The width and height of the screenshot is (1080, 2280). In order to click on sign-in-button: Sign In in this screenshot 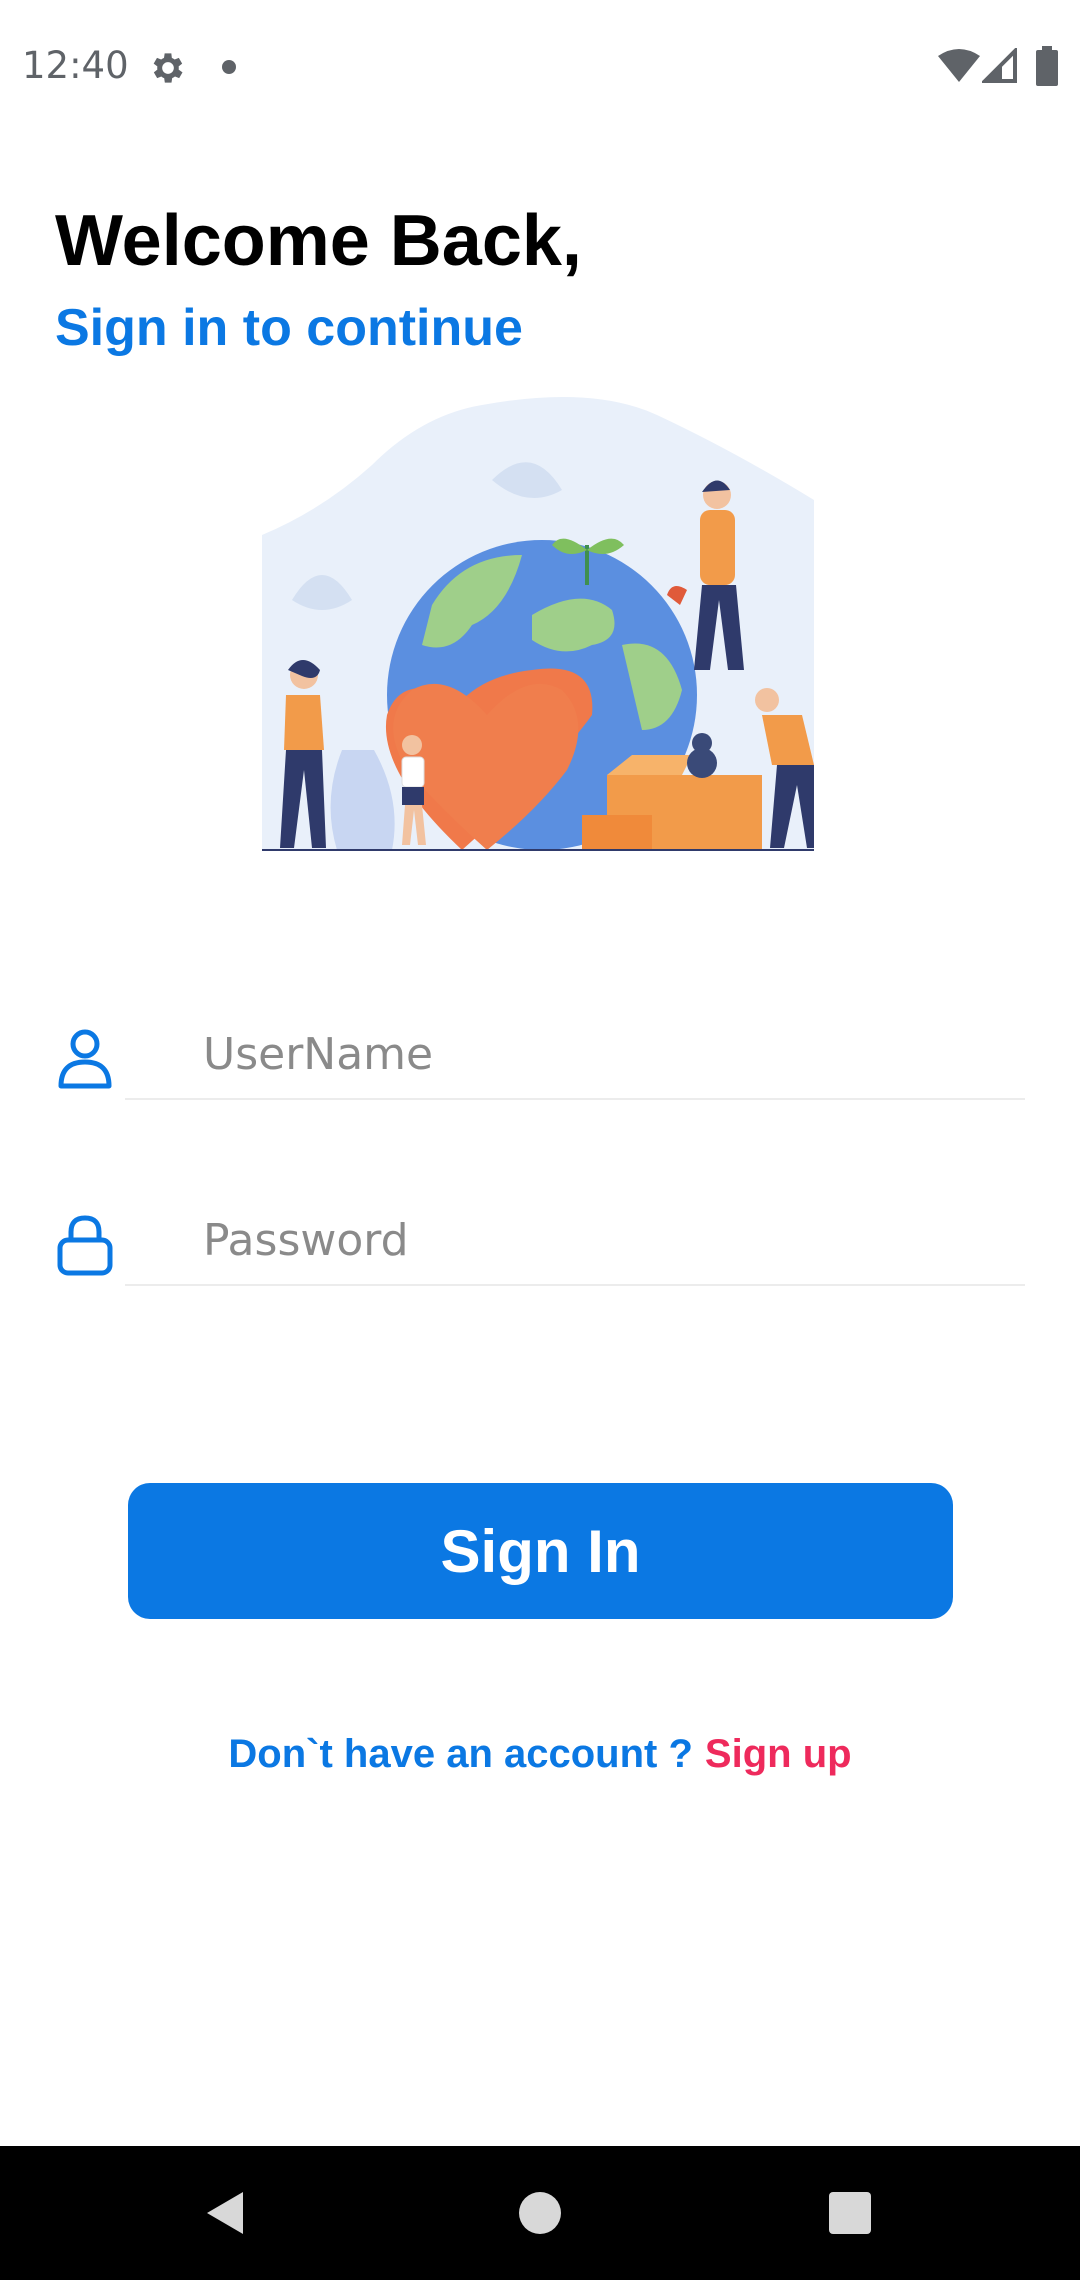, I will do `click(540, 1551)`.